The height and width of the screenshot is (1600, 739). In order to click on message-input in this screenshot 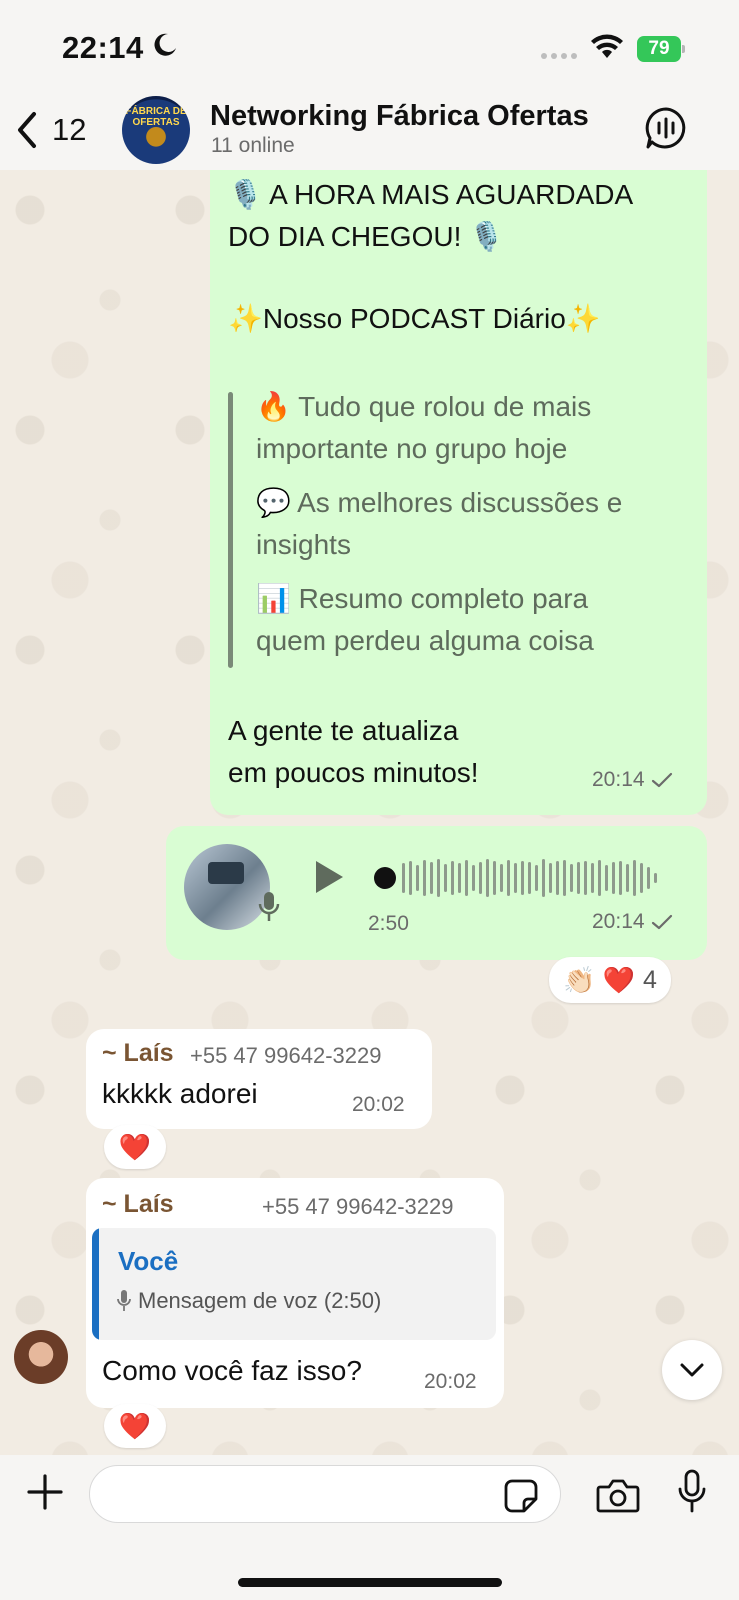, I will do `click(325, 1494)`.